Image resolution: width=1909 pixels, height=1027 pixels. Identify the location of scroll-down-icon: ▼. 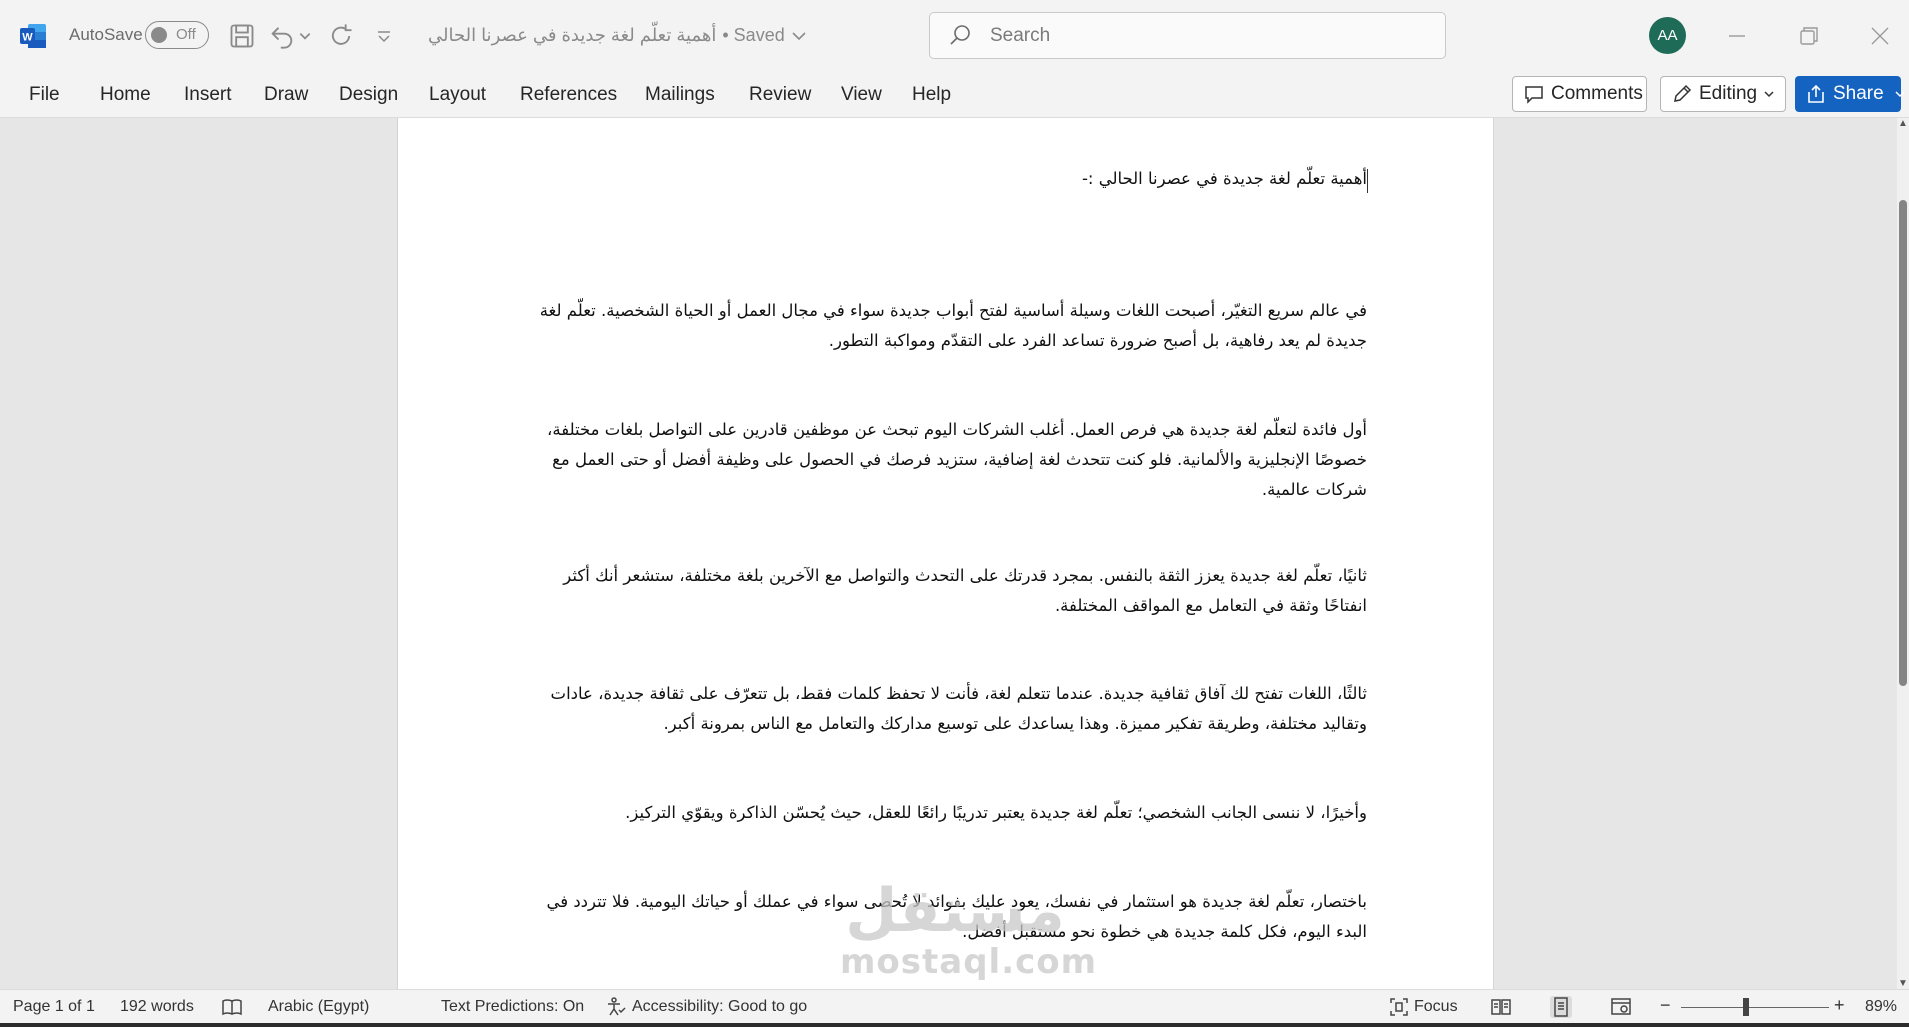
(1903, 983).